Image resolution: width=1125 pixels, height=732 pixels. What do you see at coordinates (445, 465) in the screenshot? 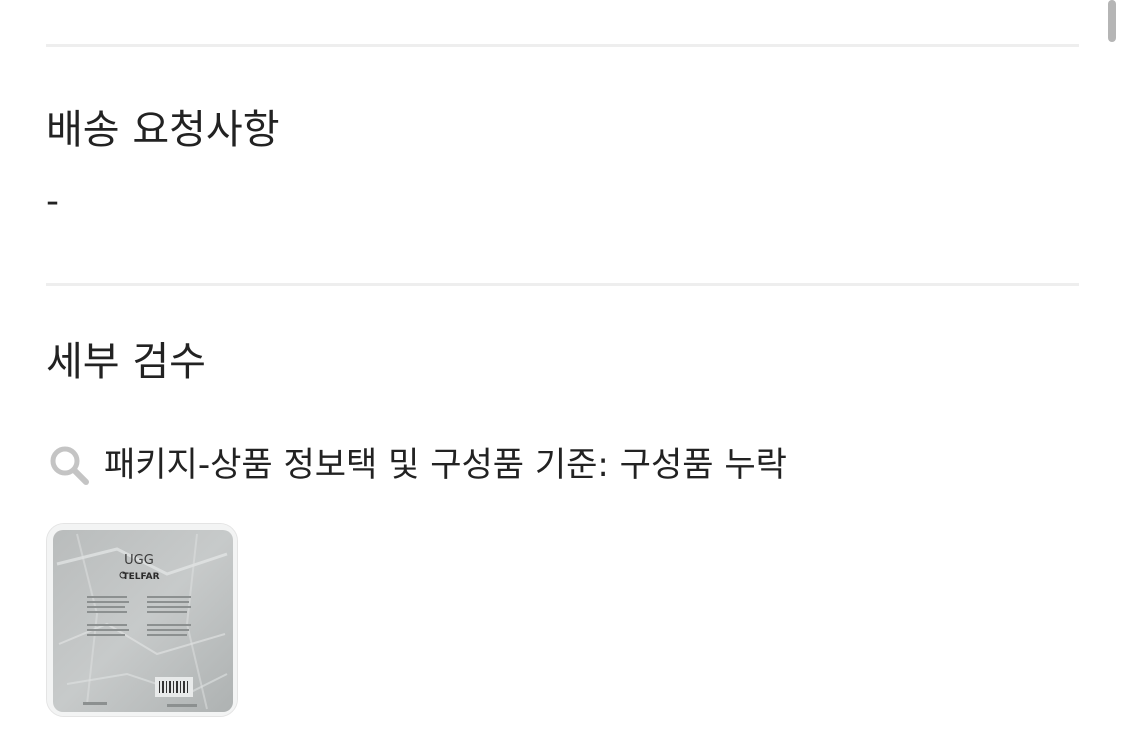
I see `inspection-finding-text: 패키지-상품 정보택 및 구성품 기준: 구성품 누락` at bounding box center [445, 465].